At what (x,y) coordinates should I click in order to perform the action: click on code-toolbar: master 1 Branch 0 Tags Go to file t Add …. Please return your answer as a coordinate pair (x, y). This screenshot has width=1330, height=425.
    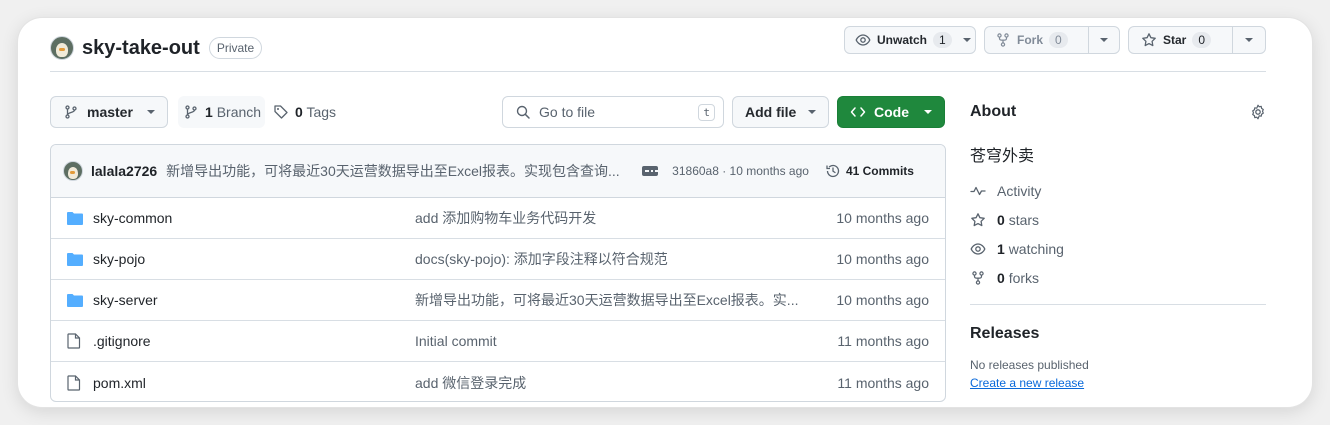
    Looking at the image, I should click on (498, 112).